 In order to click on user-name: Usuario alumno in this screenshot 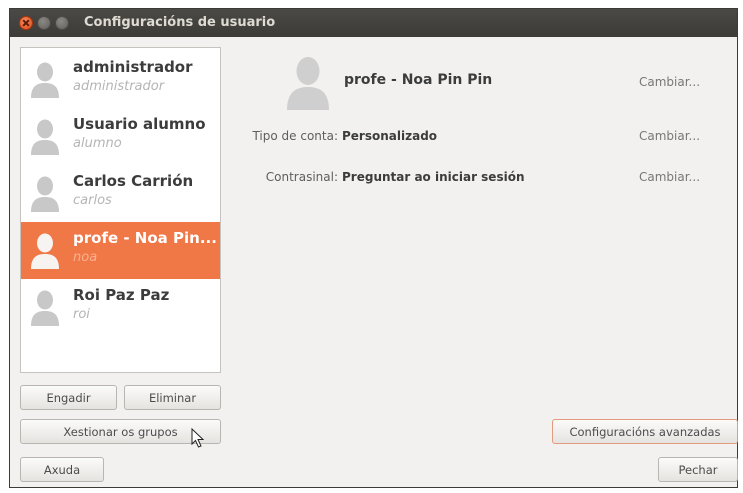, I will do `click(139, 124)`.